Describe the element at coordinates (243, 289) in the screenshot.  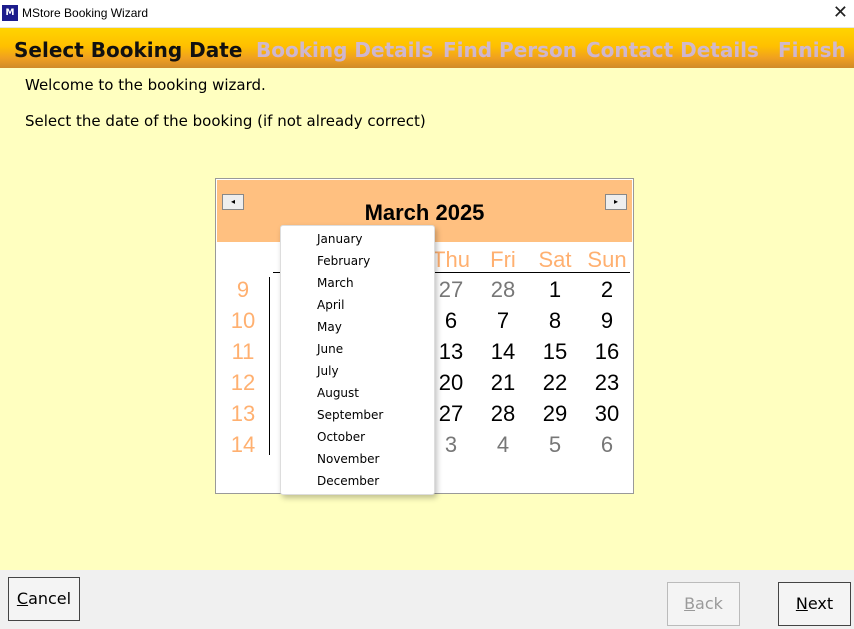
I see `week-number: 9` at that location.